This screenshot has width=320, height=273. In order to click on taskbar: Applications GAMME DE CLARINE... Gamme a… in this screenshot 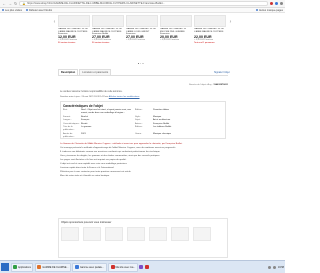, I will do `click(142, 266)`.